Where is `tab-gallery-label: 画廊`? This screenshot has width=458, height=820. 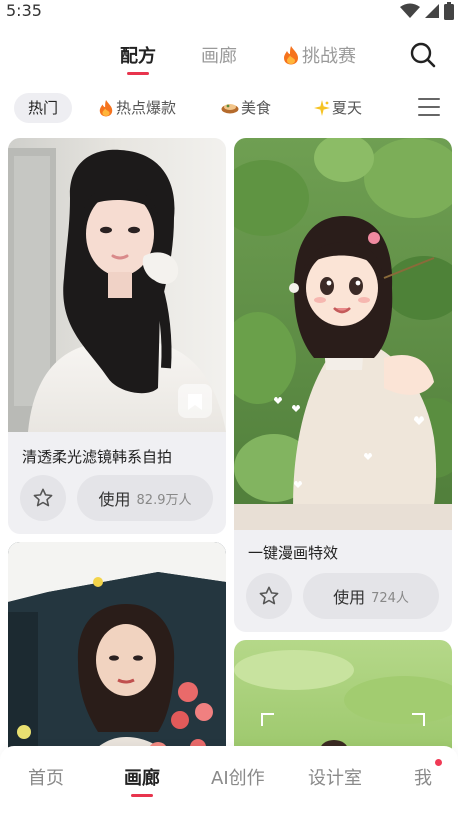
tab-gallery-label: 画廊 is located at coordinates (219, 56).